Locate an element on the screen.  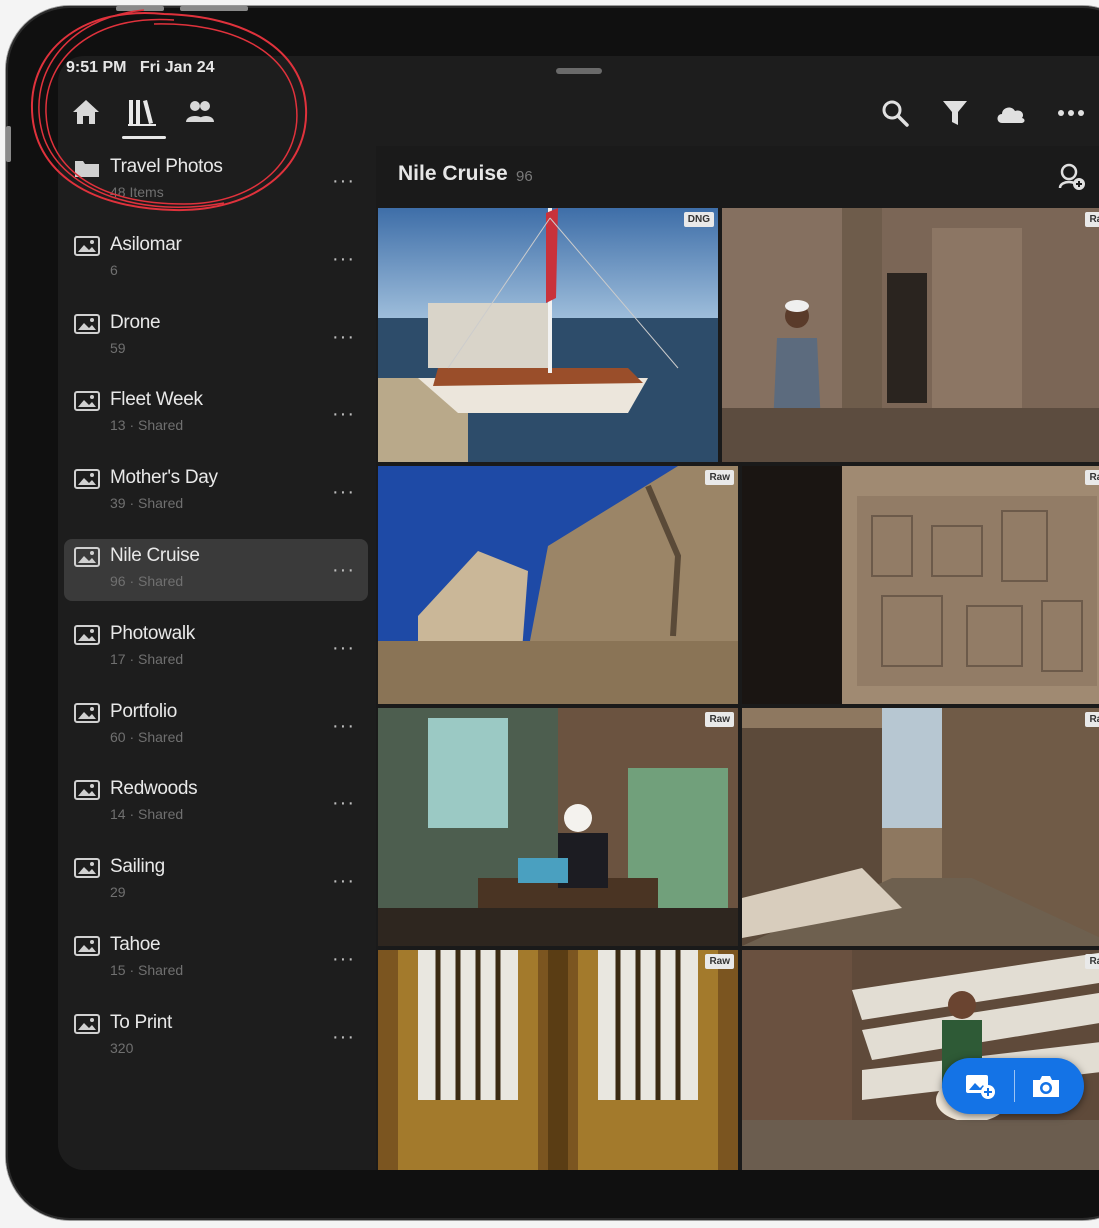
sidebar-item-label: Nile Cruise is located at coordinates (155, 555).